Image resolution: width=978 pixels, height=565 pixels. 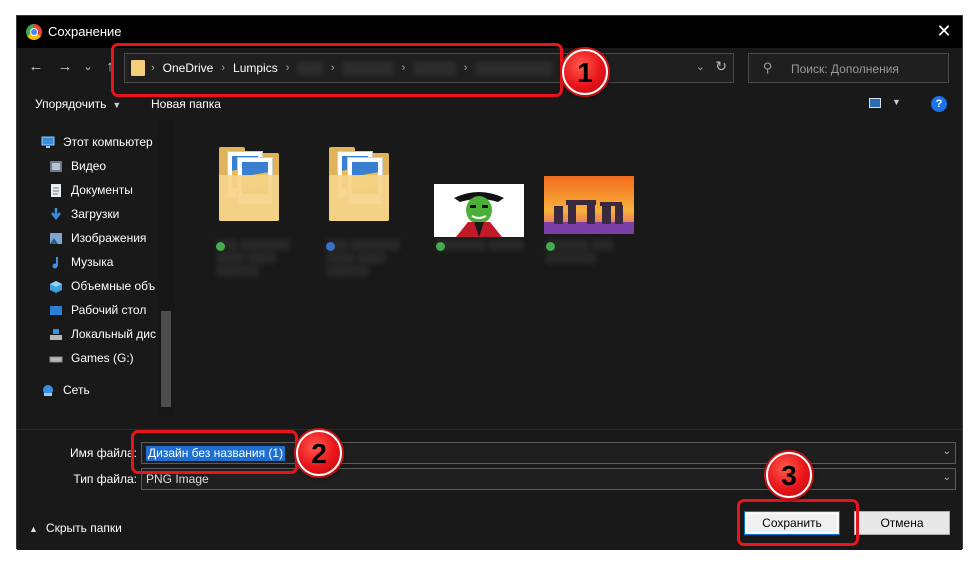 What do you see at coordinates (768, 67) in the screenshot?
I see `search-icon: ⚲` at bounding box center [768, 67].